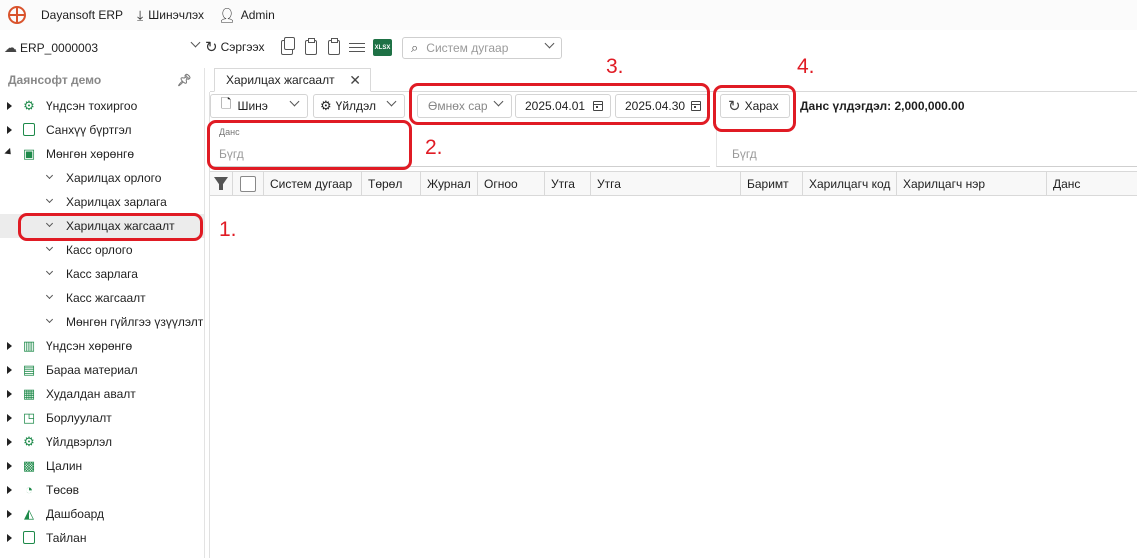  What do you see at coordinates (91, 394) in the screenshot?
I see `sidebar-item-label: Худалдан авалт` at bounding box center [91, 394].